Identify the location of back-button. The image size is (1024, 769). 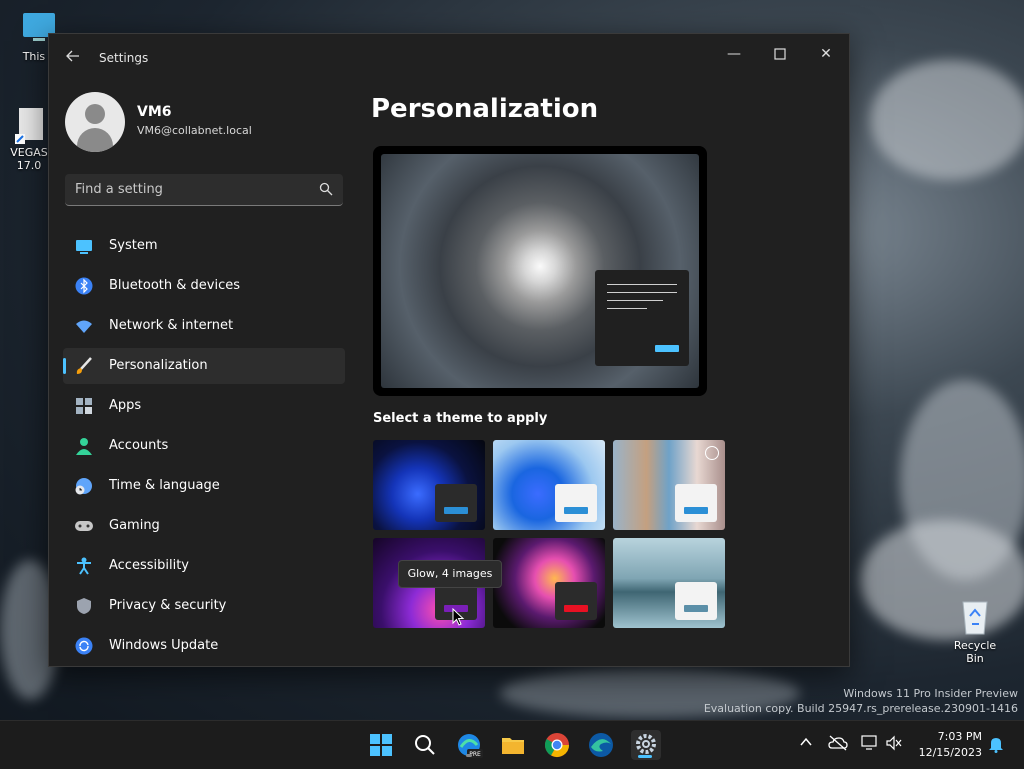
(73, 58).